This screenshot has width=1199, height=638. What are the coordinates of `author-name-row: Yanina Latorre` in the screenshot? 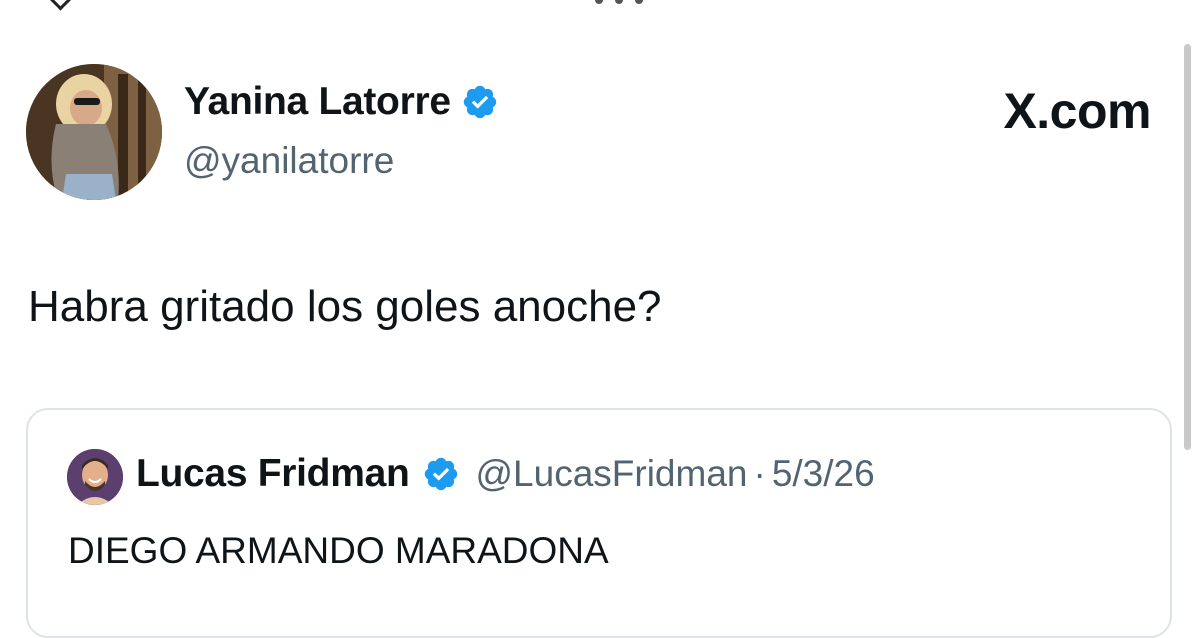 It's located at (341, 102).